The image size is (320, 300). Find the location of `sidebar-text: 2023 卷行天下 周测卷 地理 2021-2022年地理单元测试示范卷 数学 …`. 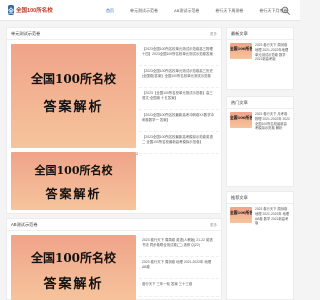

sidebar-text: 2023 卷行天下 周测卷 地理 2021-2022年地理单元测试示范卷 数学 … is located at coordinates (272, 52).